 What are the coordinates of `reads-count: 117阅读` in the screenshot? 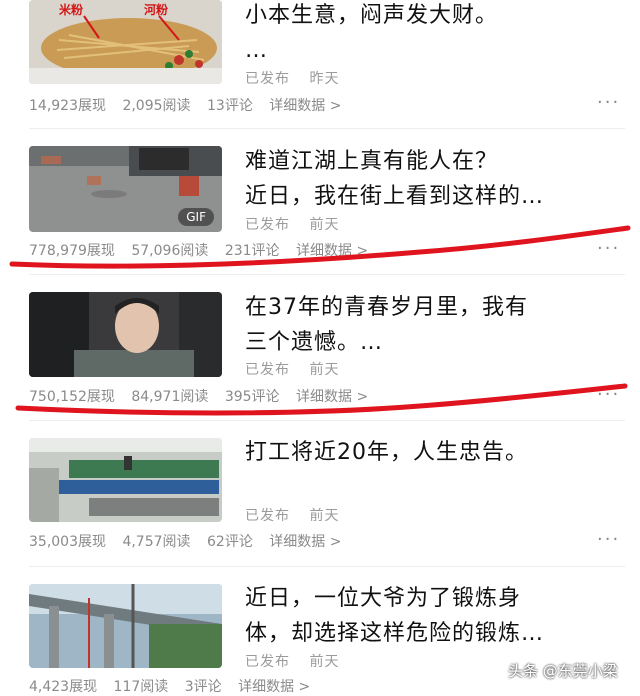 It's located at (141, 687).